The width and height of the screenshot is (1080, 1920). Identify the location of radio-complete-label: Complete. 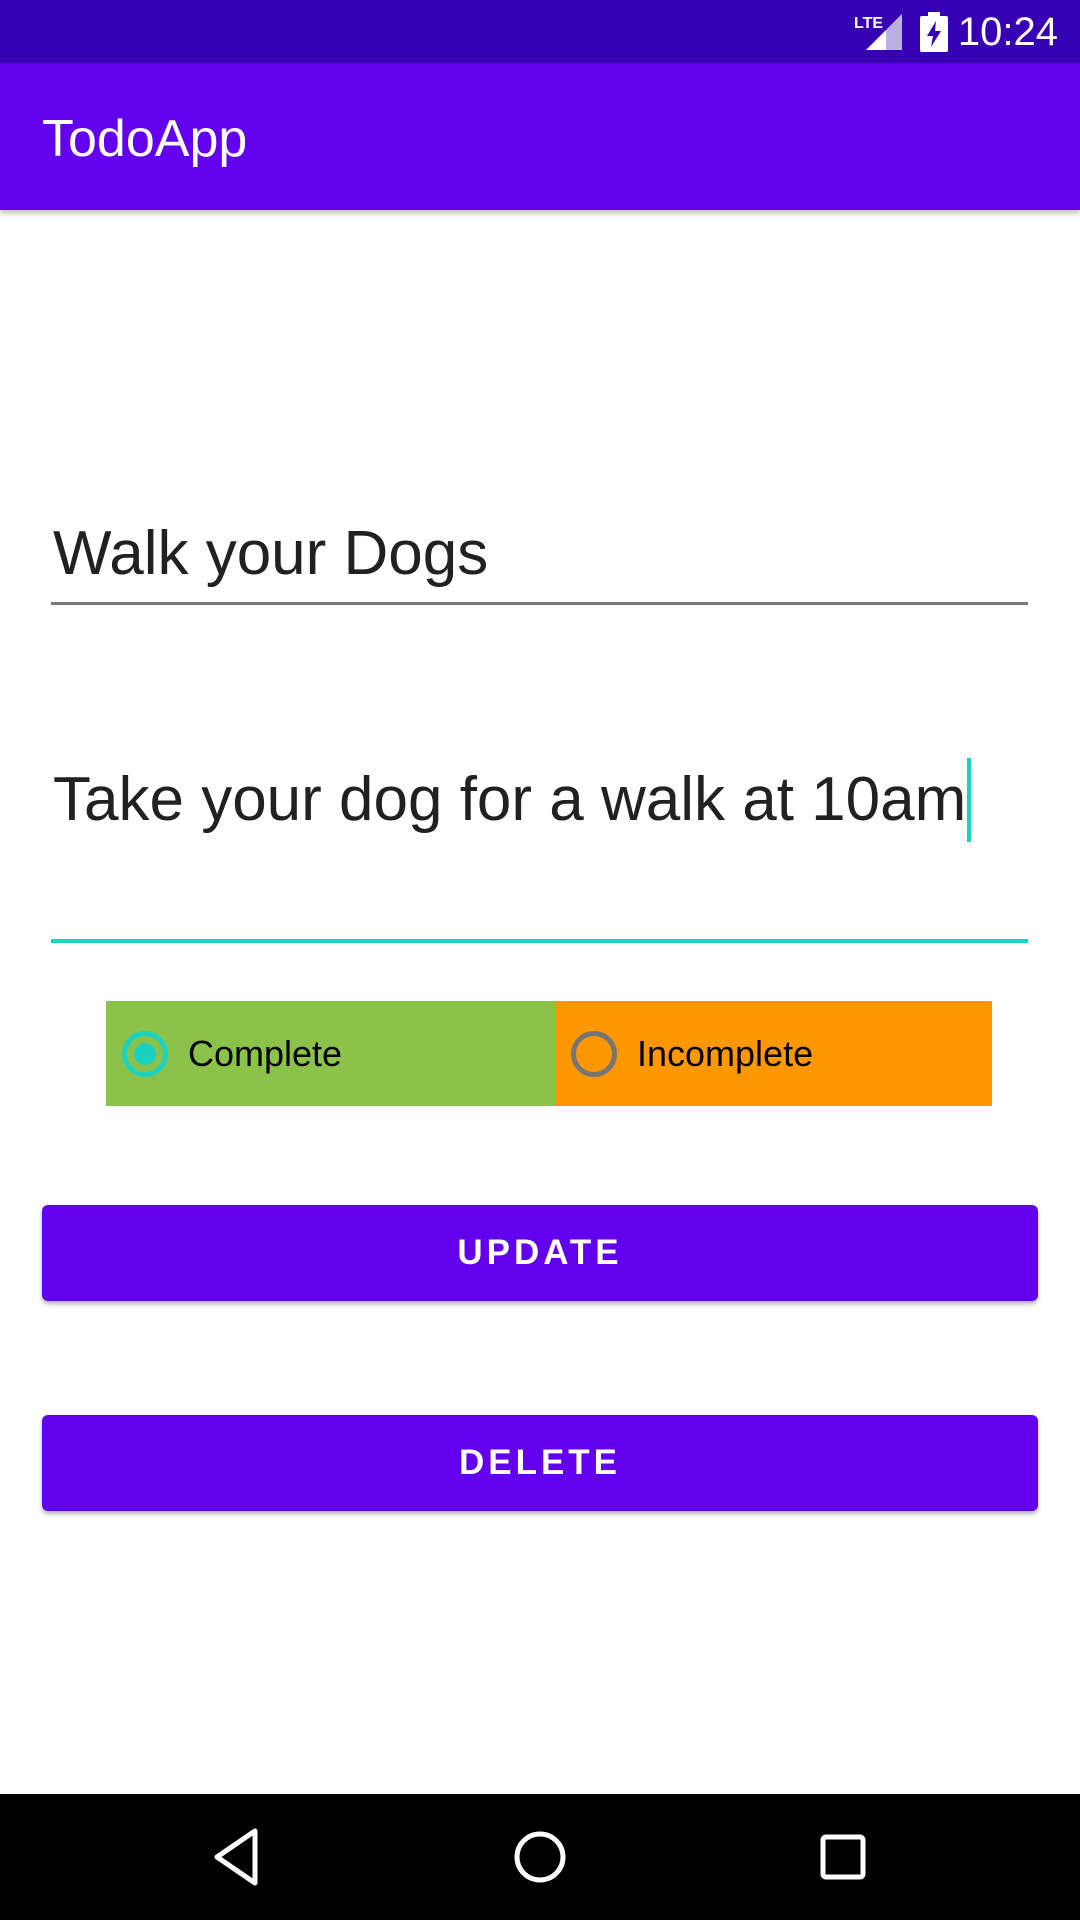
(265, 1053).